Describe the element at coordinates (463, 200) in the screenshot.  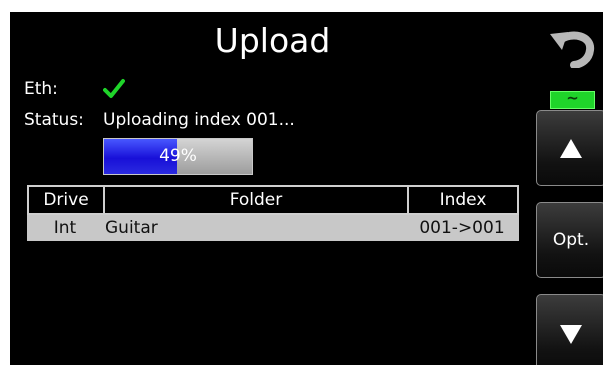
I see `column-header-index: Index` at that location.